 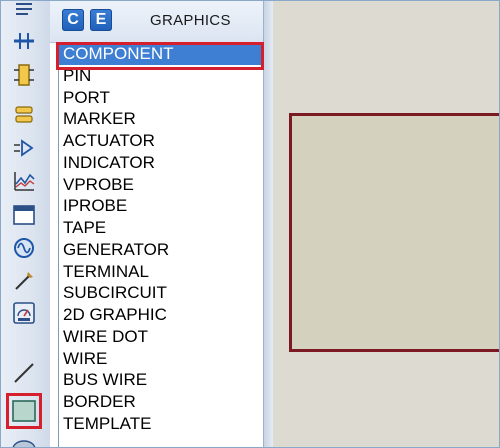 What do you see at coordinates (162, 76) in the screenshot?
I see `list-item: PIN` at bounding box center [162, 76].